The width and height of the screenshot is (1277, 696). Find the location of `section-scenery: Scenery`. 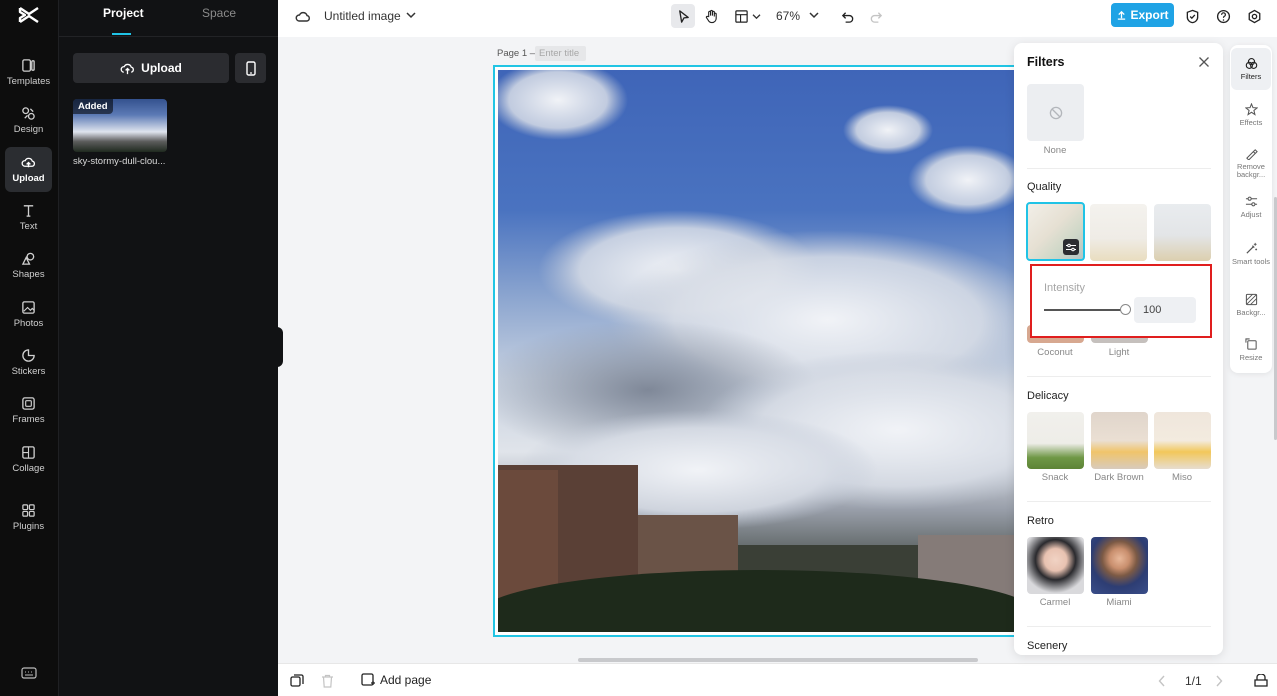

section-scenery: Scenery is located at coordinates (1047, 646).